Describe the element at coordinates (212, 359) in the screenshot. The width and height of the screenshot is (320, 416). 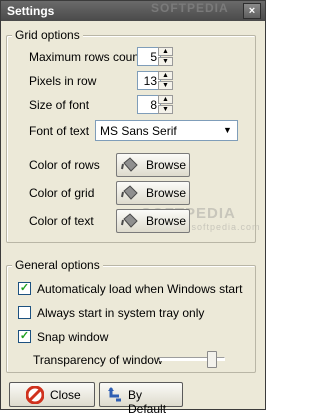
I see `transparency-slider-thumb` at that location.